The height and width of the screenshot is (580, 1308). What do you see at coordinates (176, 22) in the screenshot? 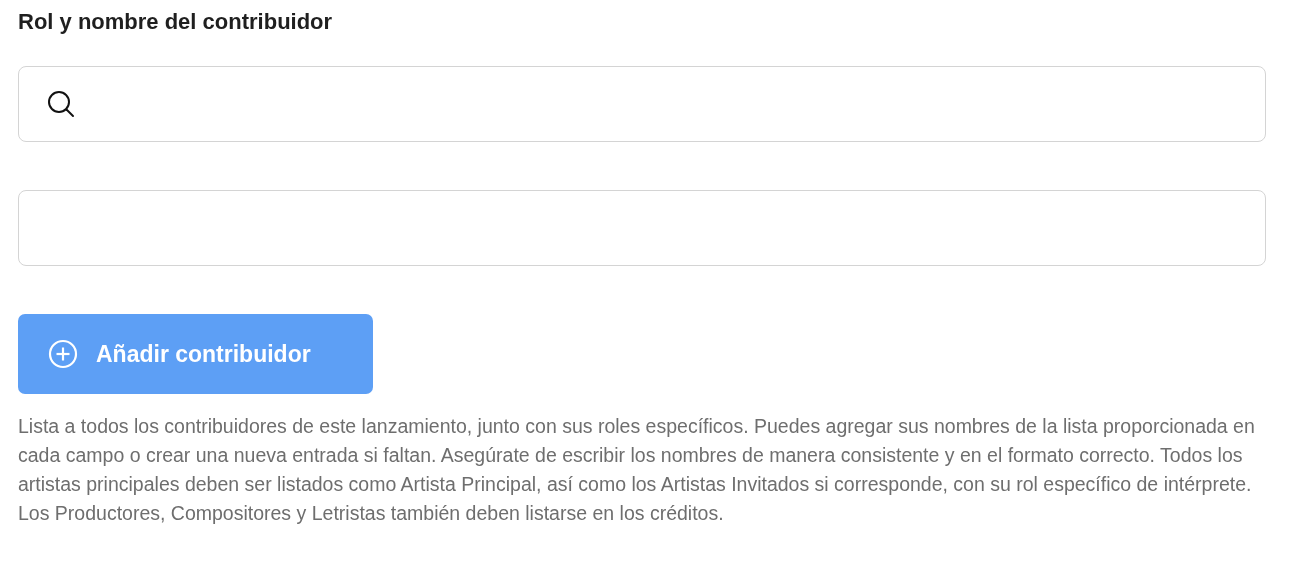
I see `section-title: Rol y nombre del contribuidor` at bounding box center [176, 22].